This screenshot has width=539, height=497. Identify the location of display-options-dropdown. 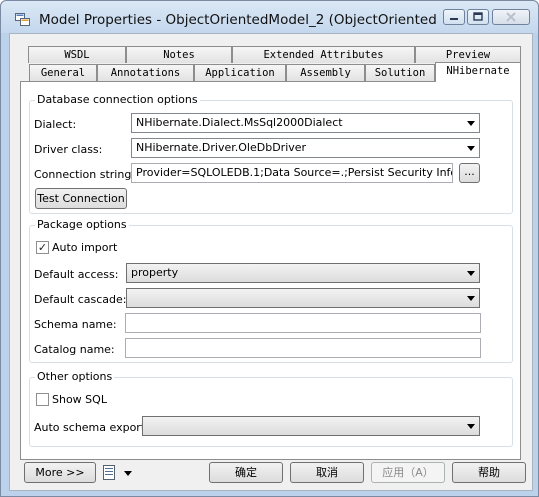
(119, 473).